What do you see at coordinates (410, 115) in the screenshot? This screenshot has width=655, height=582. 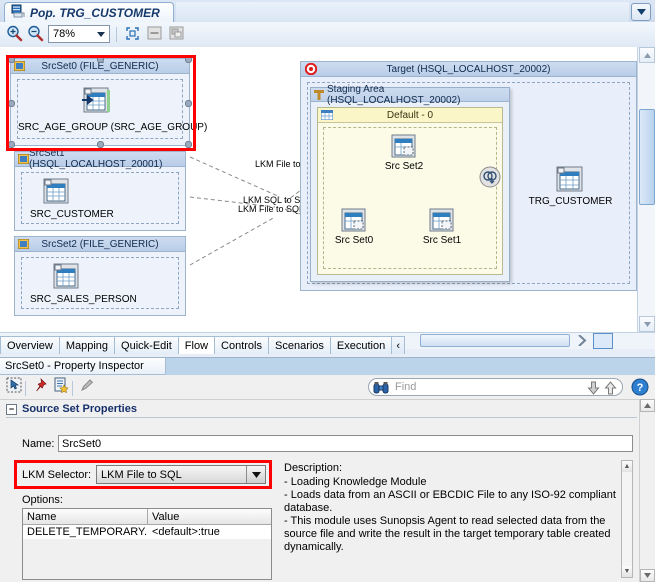 I see `default-set-header: Default - 0` at bounding box center [410, 115].